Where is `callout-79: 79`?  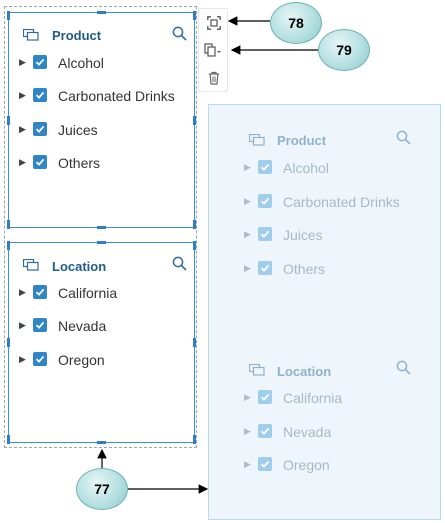
callout-79: 79 is located at coordinates (344, 50).